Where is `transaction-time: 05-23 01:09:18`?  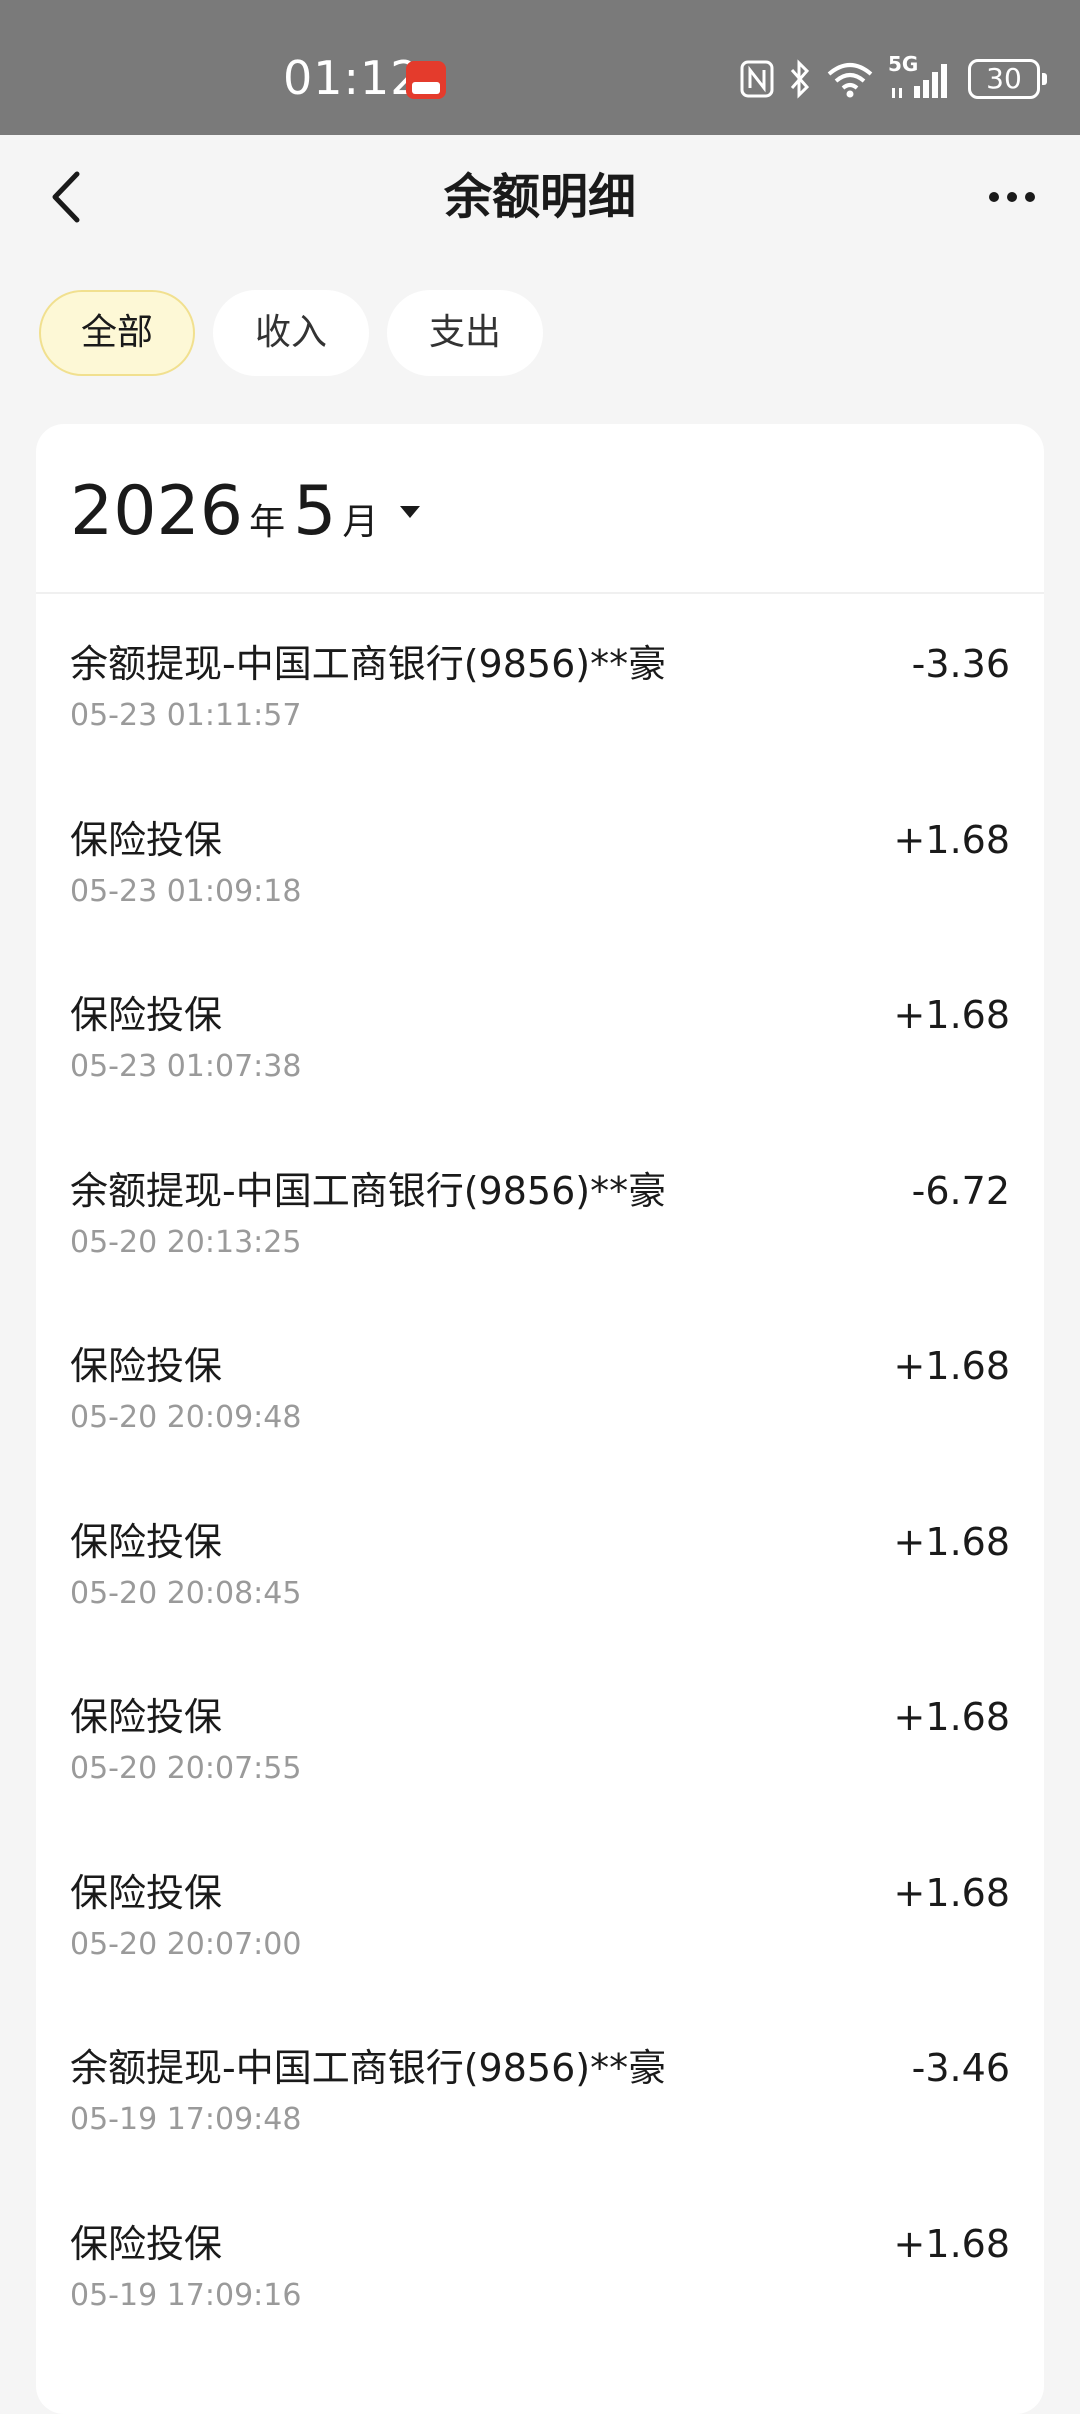
transaction-time: 05-23 01:09:18 is located at coordinates (186, 891).